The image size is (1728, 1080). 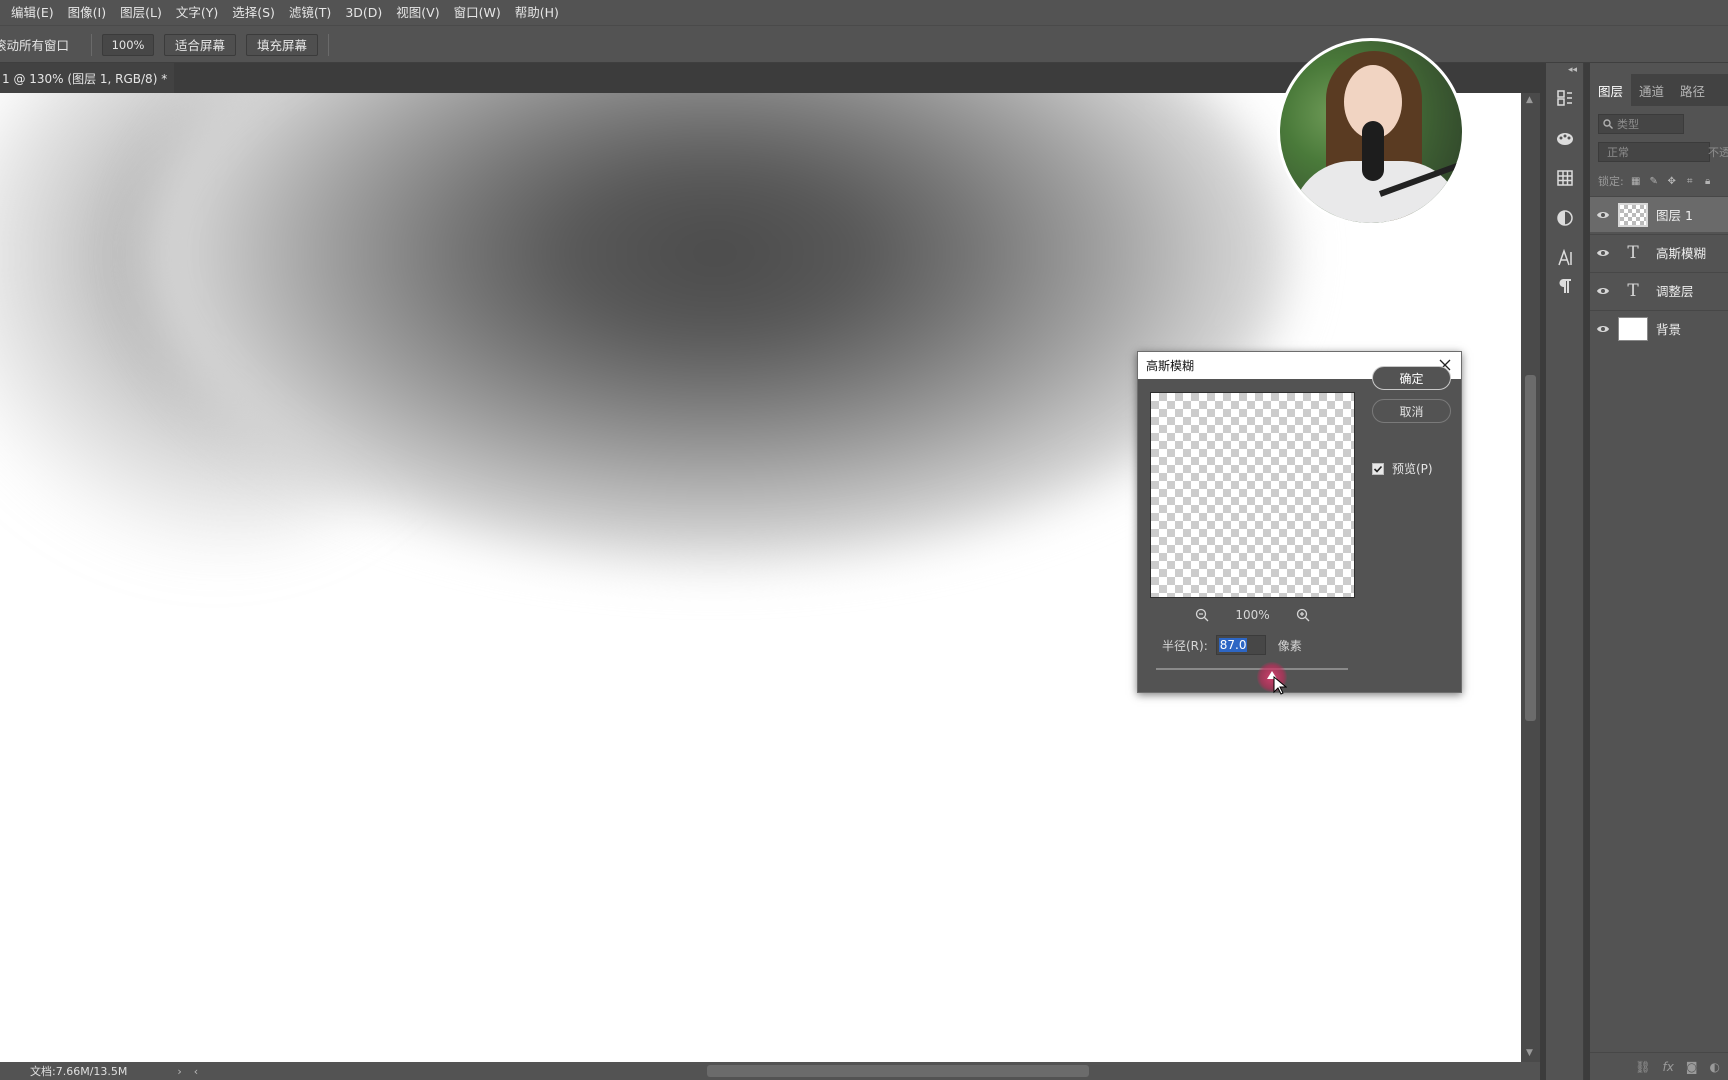 What do you see at coordinates (1280, 685) in the screenshot?
I see `mouse-cursor-icon` at bounding box center [1280, 685].